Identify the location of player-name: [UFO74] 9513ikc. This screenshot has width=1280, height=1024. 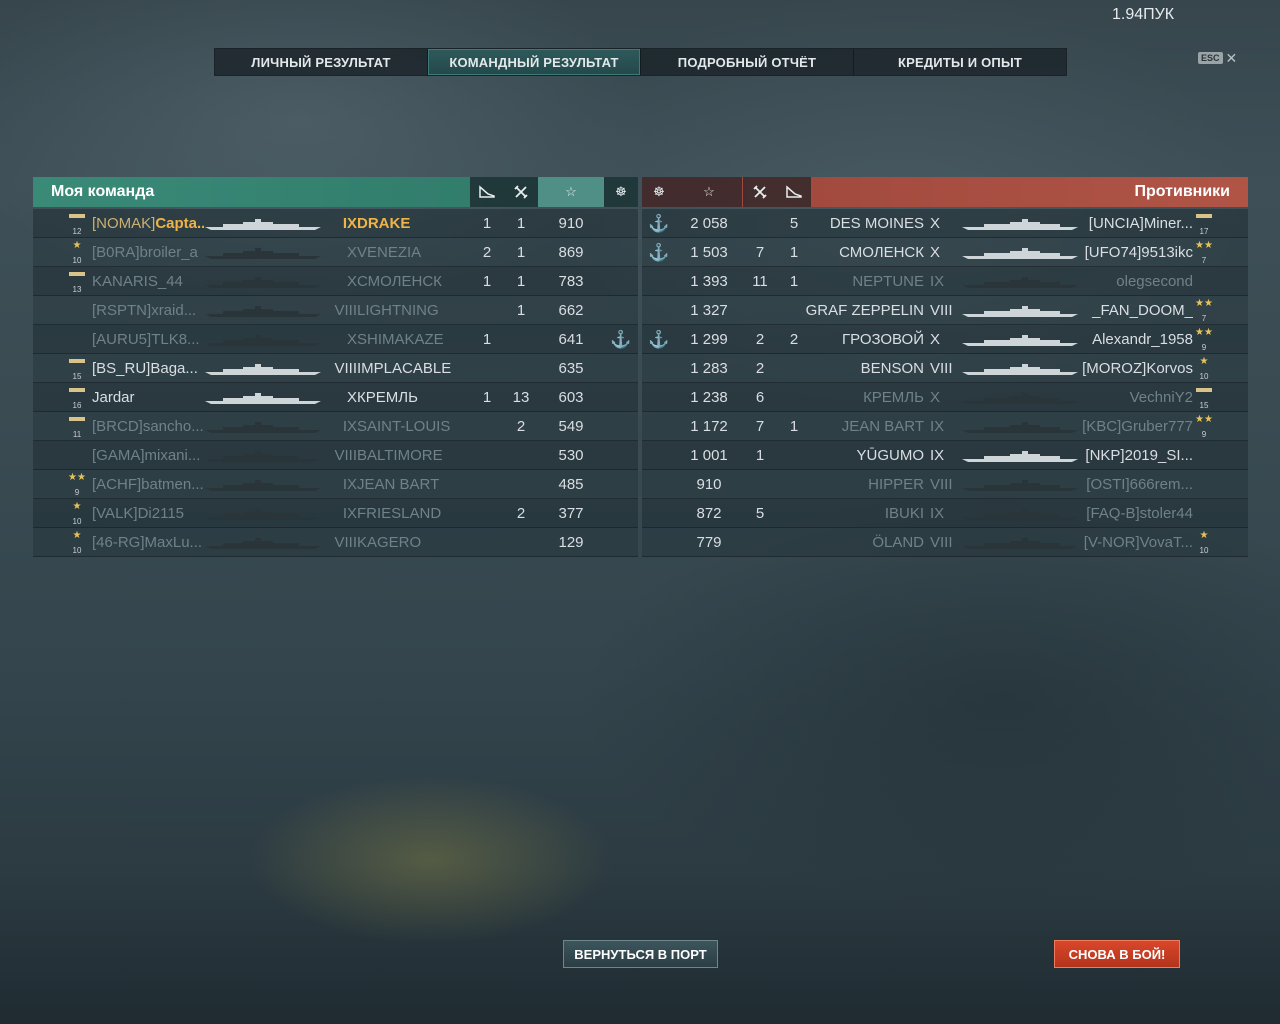
(1138, 252).